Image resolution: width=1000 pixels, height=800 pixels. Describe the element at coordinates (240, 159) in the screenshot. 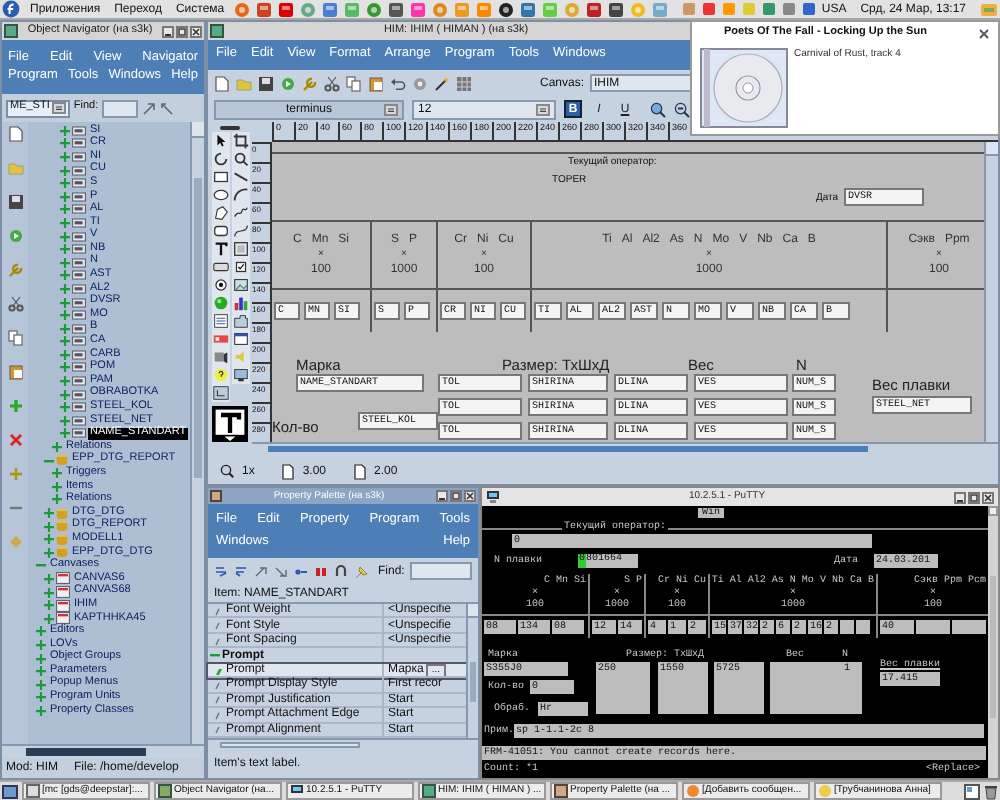

I see `magnify-icon` at that location.